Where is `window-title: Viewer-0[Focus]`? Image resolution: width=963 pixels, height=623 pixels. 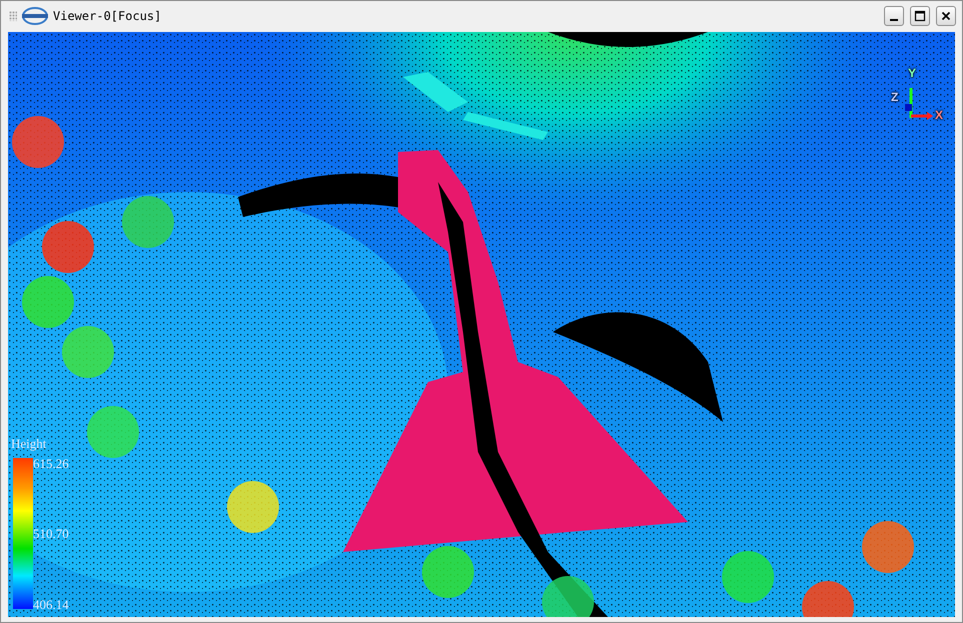 window-title: Viewer-0[Focus] is located at coordinates (107, 16).